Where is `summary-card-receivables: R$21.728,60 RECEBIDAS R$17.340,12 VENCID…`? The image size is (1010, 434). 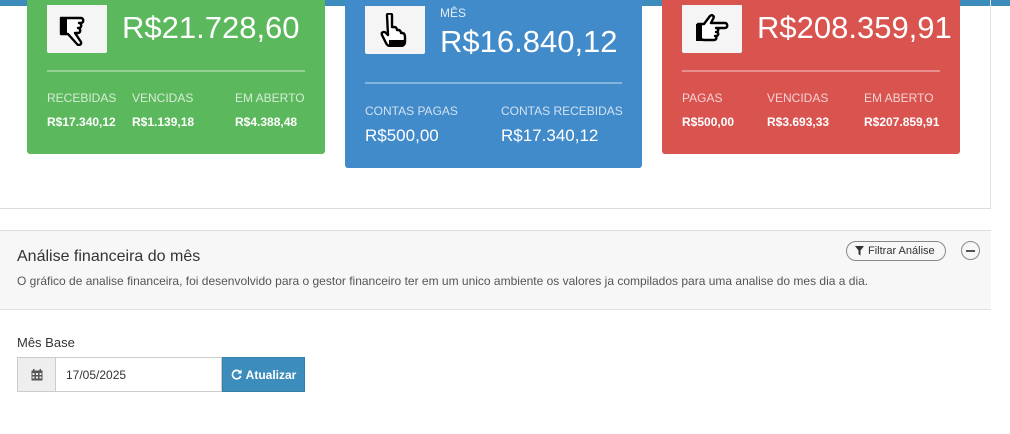
summary-card-receivables: R$21.728,60 RECEBIDAS R$17.340,12 VENCID… is located at coordinates (176, 77).